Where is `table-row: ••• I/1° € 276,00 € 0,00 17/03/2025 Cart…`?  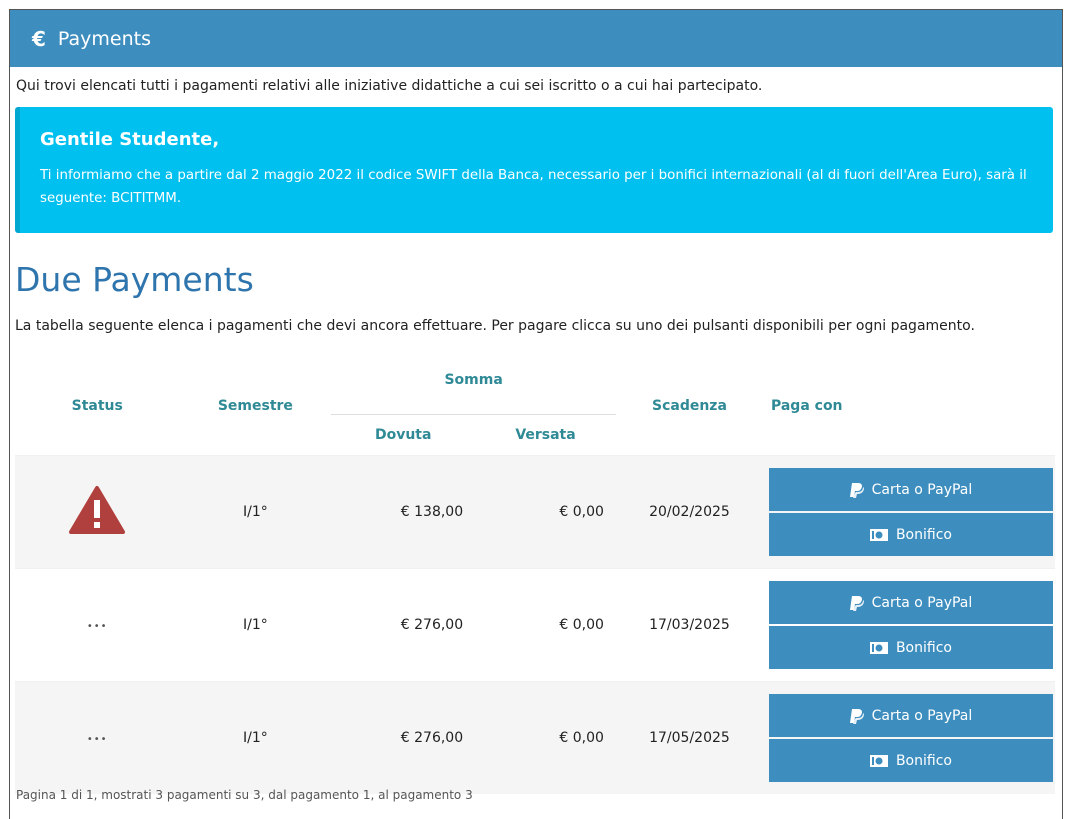
table-row: ••• I/1° € 276,00 € 0,00 17/03/2025 Cart… is located at coordinates (535, 625).